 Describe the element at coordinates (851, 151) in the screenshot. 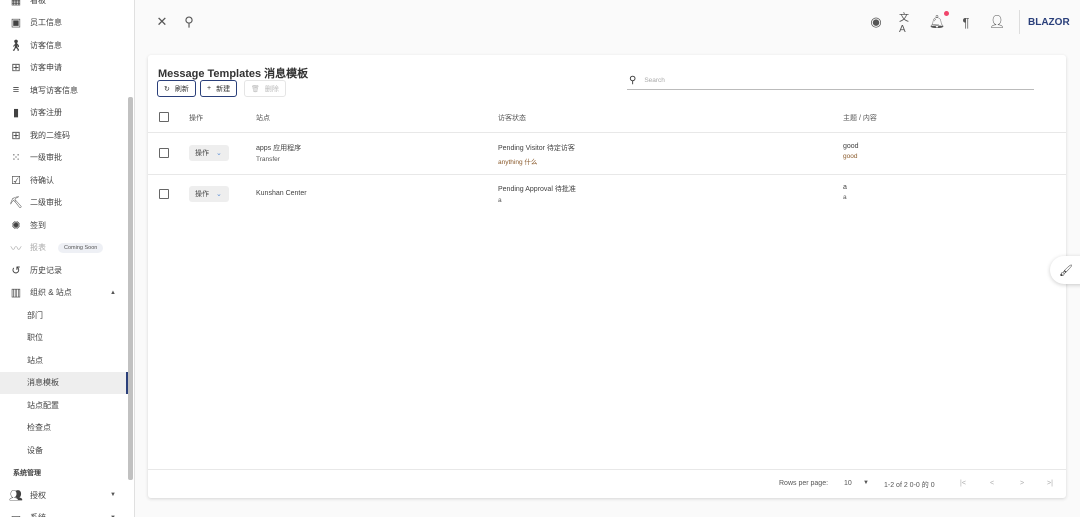

I see `subject-cell: good good` at that location.